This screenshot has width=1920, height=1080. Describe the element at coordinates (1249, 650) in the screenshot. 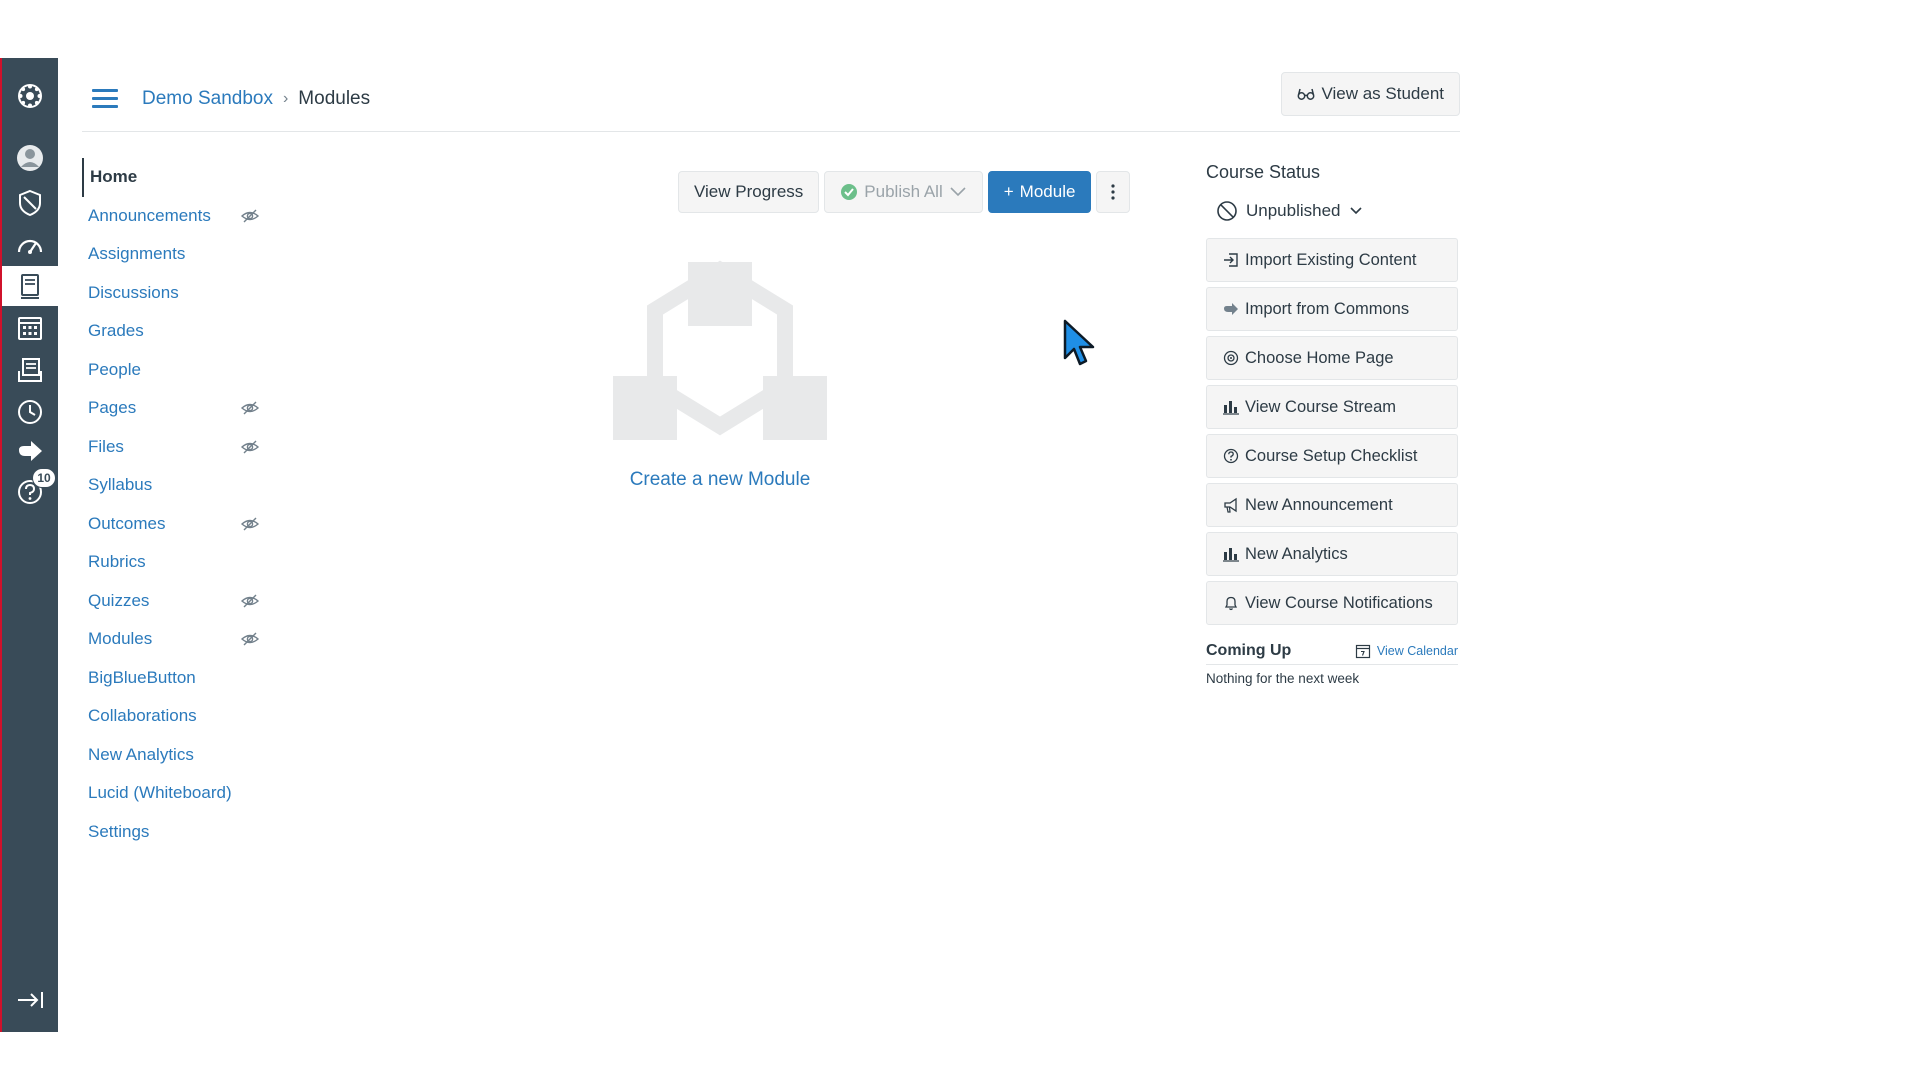

I see `coming-up-title: Coming Up` at that location.